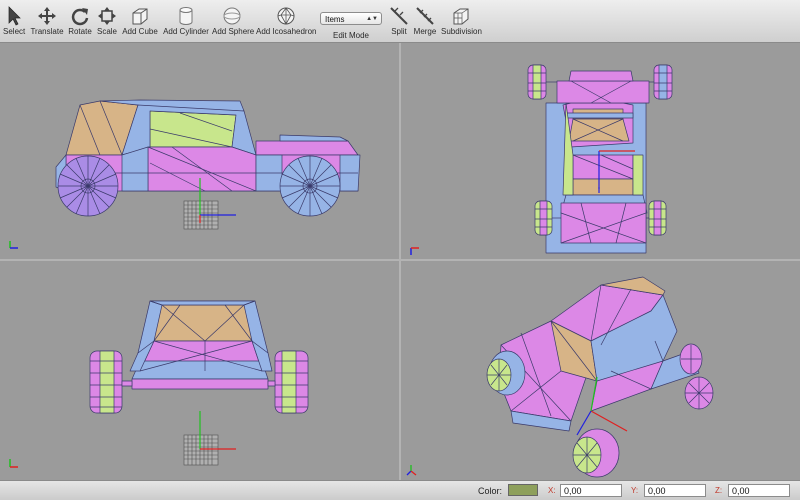 The height and width of the screenshot is (500, 800). I want to click on add-cube-button: Add Cube, so click(140, 21).